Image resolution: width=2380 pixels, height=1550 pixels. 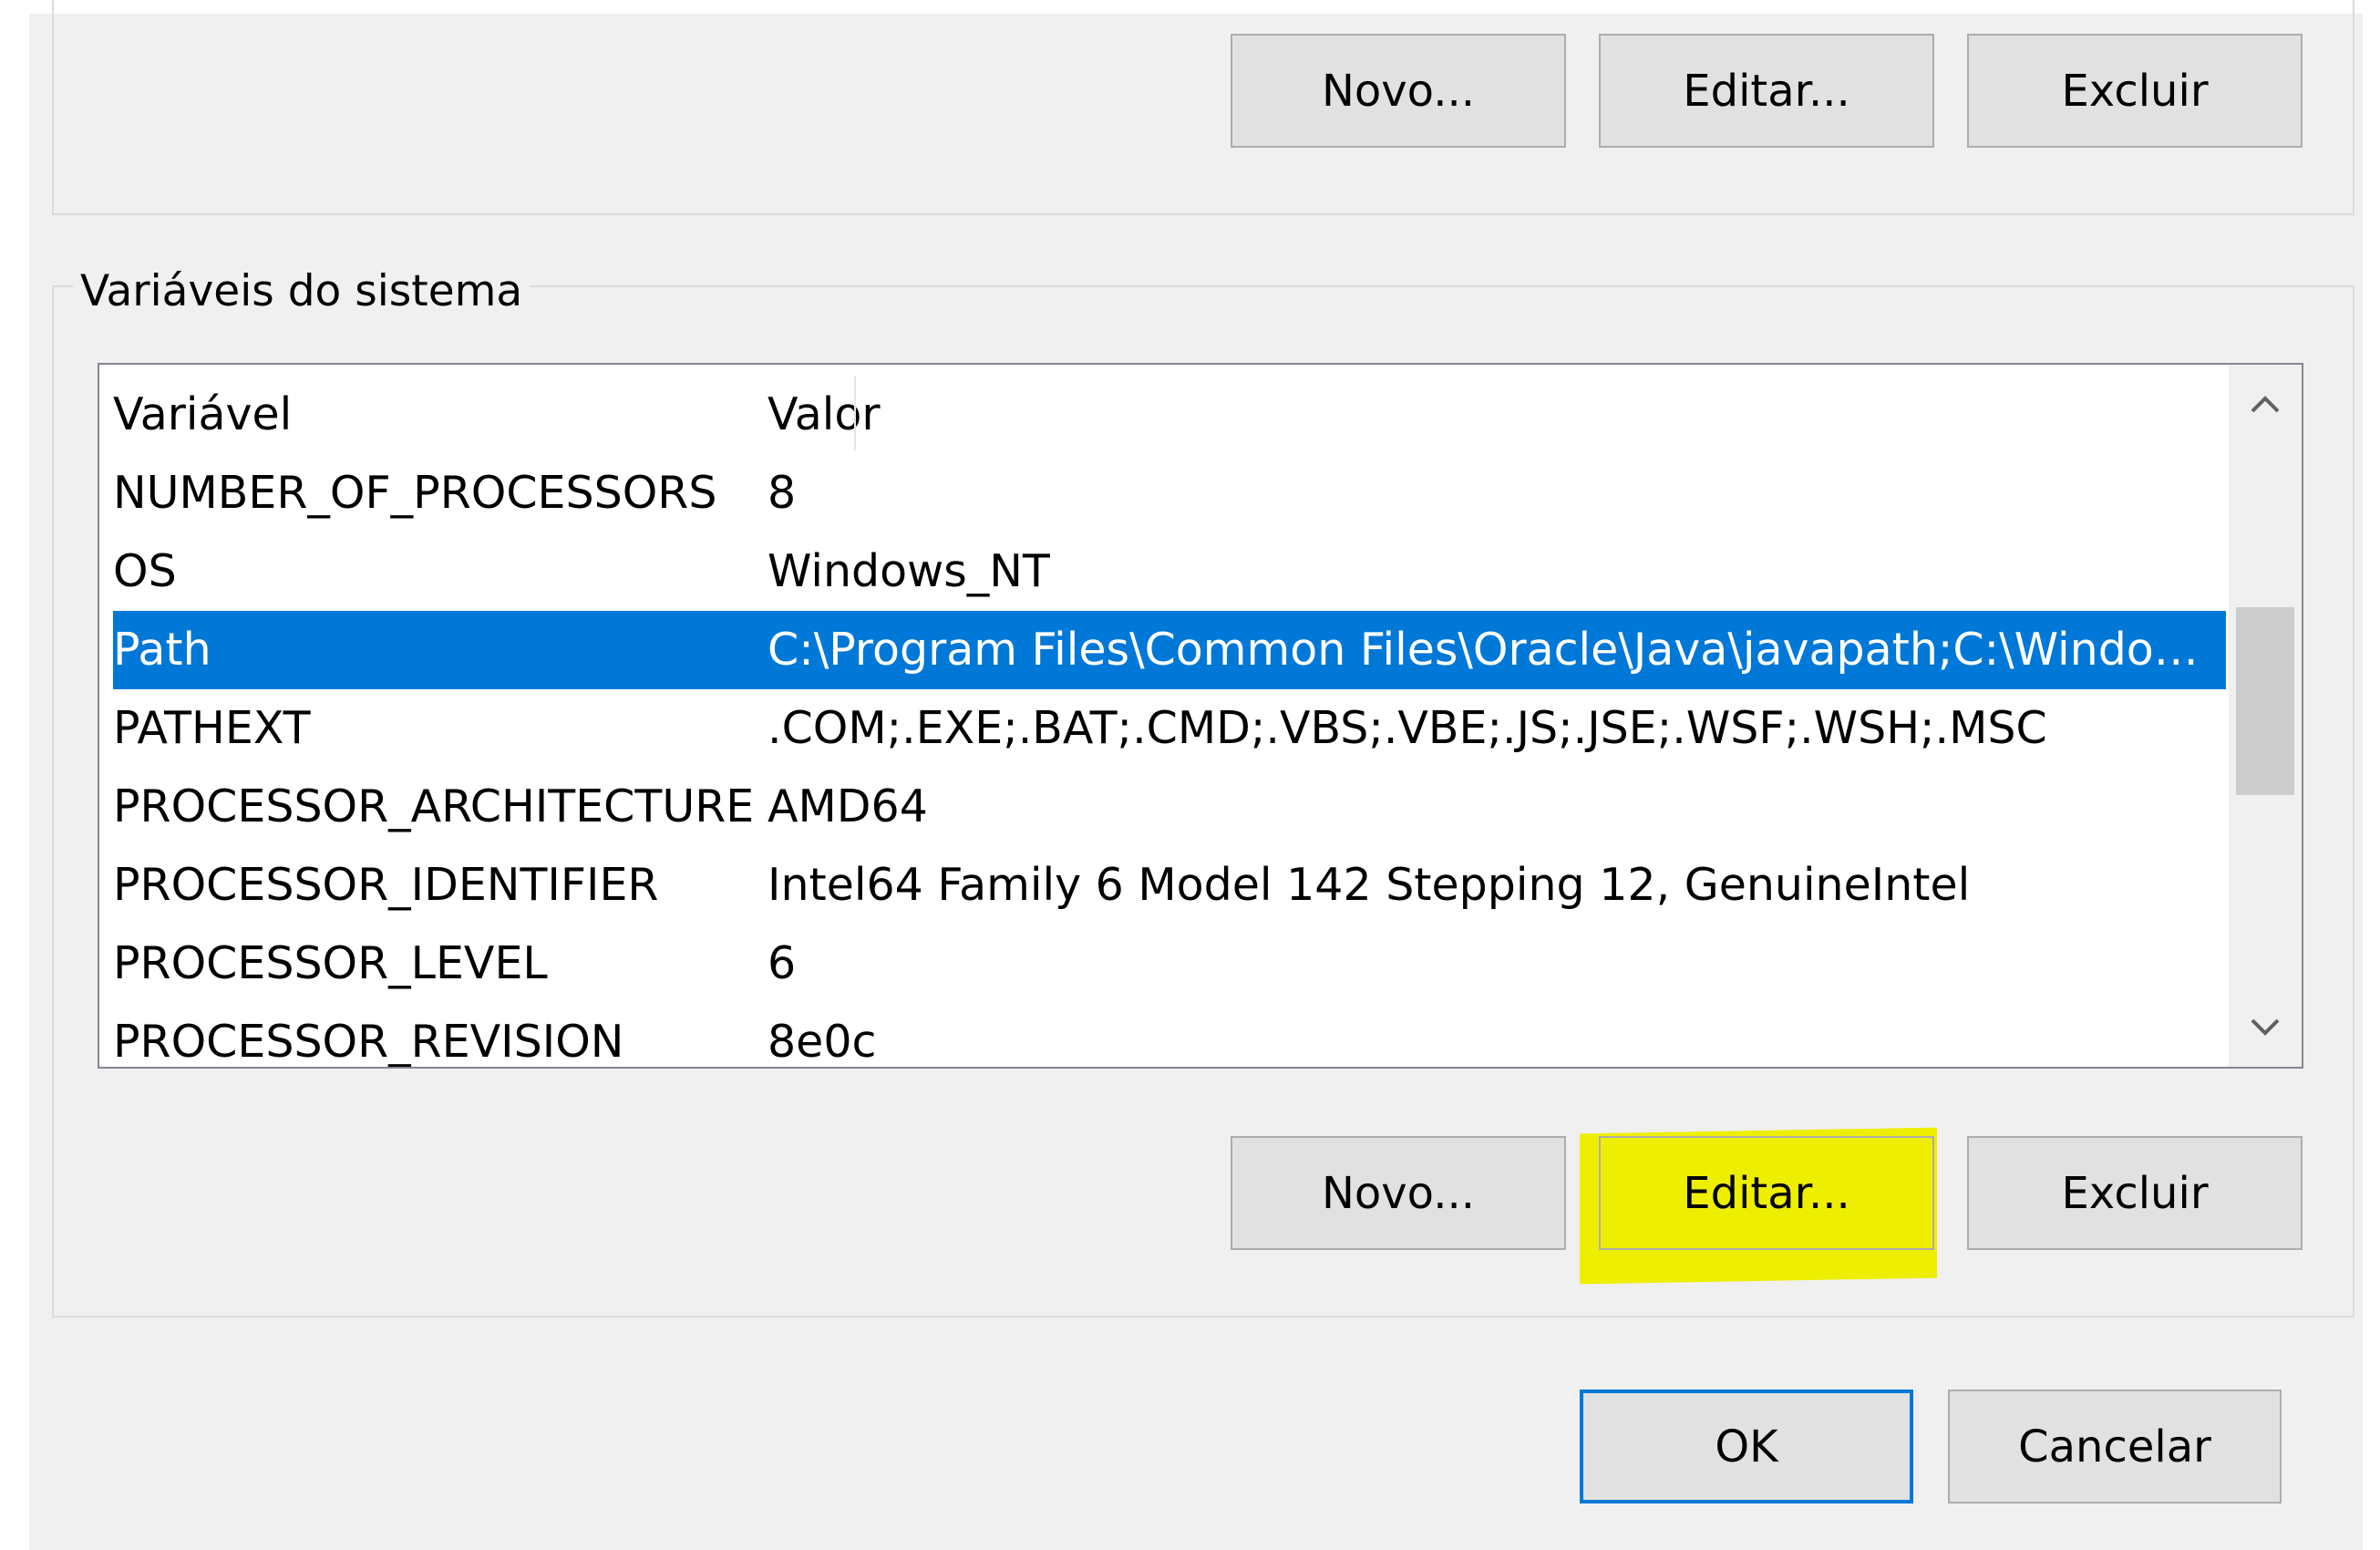 What do you see at coordinates (1170, 493) in the screenshot?
I see `table-row: NUMBER_OF_PROCESSORS 8` at bounding box center [1170, 493].